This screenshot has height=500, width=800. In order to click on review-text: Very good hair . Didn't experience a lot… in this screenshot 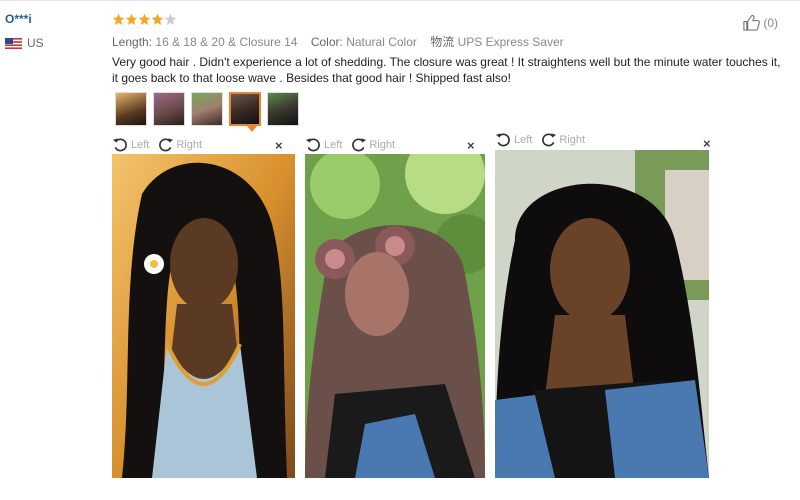, I will do `click(446, 70)`.